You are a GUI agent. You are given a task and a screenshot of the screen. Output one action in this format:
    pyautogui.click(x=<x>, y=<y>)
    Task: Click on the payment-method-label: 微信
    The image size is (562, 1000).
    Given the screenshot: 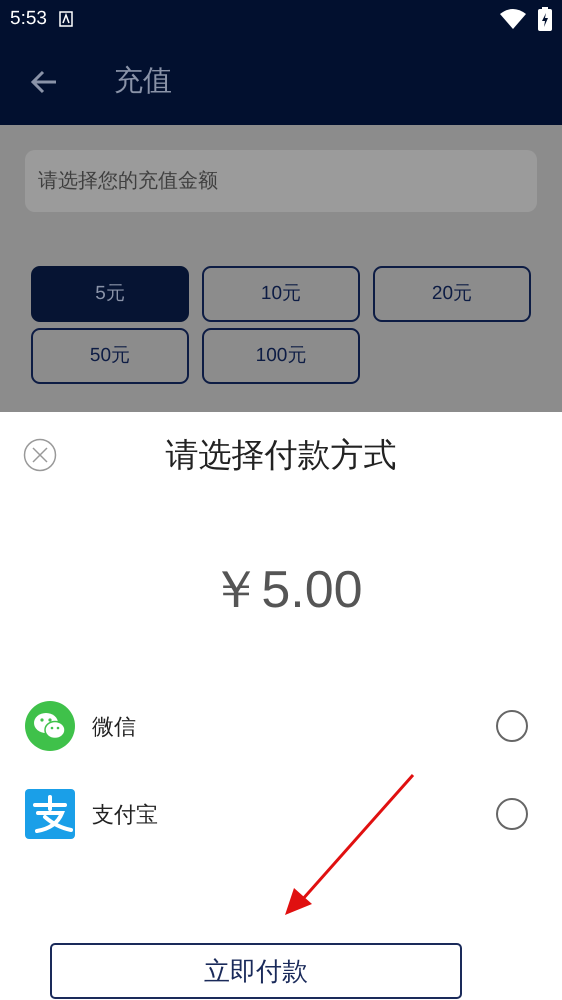 What is the action you would take?
    pyautogui.click(x=114, y=726)
    